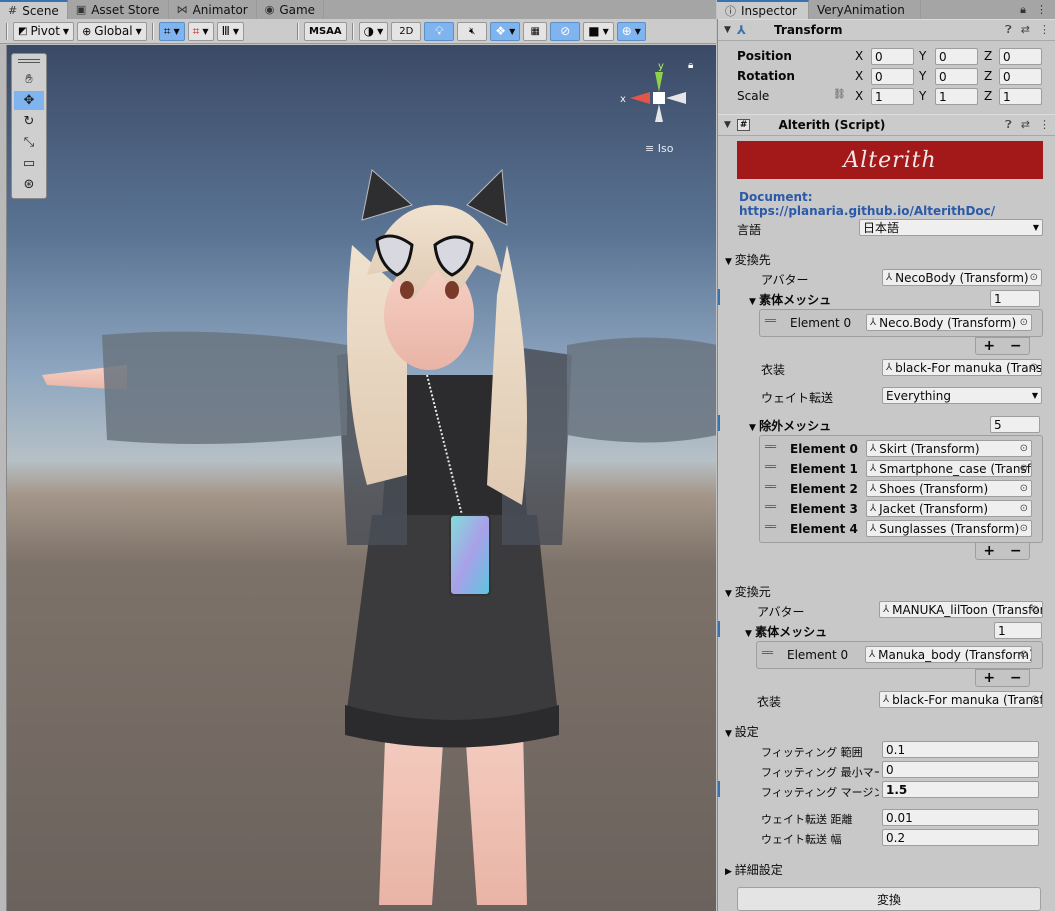 Image resolution: width=1055 pixels, height=911 pixels. What do you see at coordinates (1018, 630) in the screenshot?
I see `source-body-mesh-count: 1` at bounding box center [1018, 630].